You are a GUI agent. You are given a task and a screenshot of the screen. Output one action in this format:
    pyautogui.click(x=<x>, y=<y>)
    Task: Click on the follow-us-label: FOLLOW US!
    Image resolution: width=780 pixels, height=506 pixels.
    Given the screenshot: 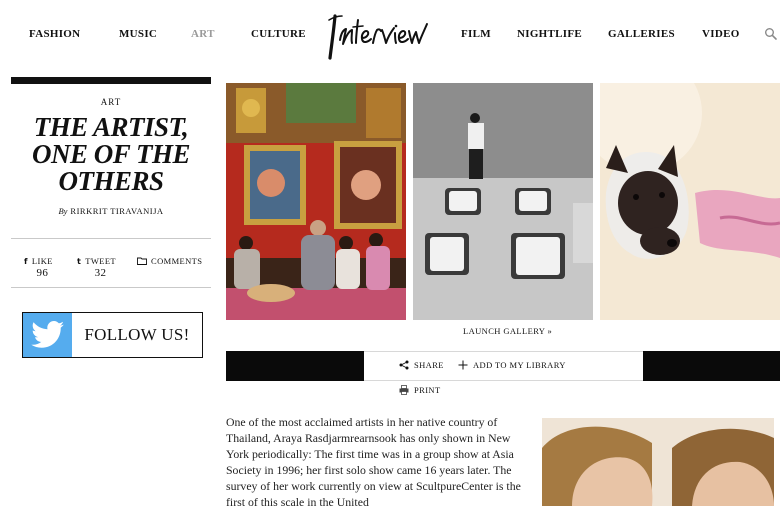 What is the action you would take?
    pyautogui.click(x=137, y=334)
    